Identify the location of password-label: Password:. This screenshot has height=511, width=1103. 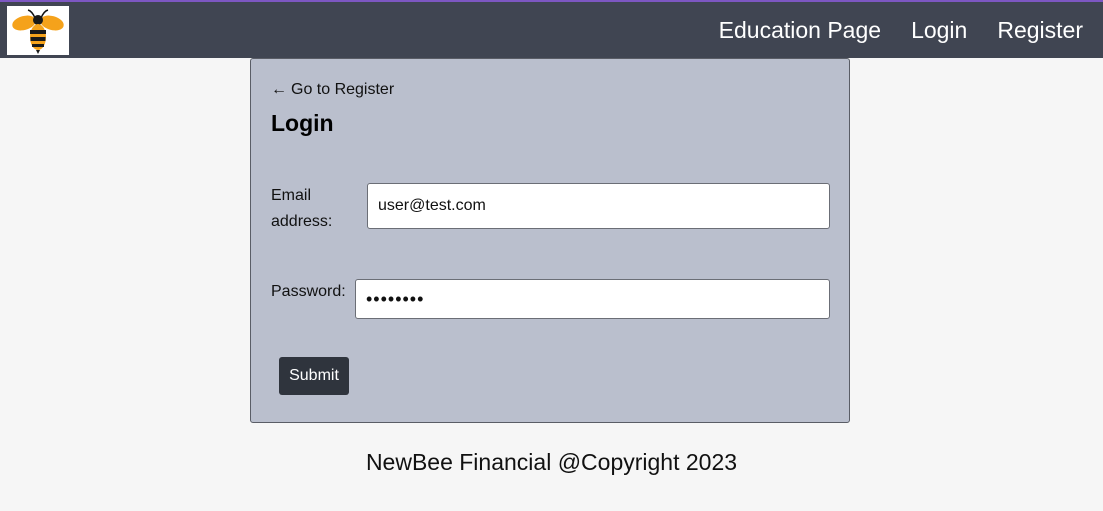
(308, 291).